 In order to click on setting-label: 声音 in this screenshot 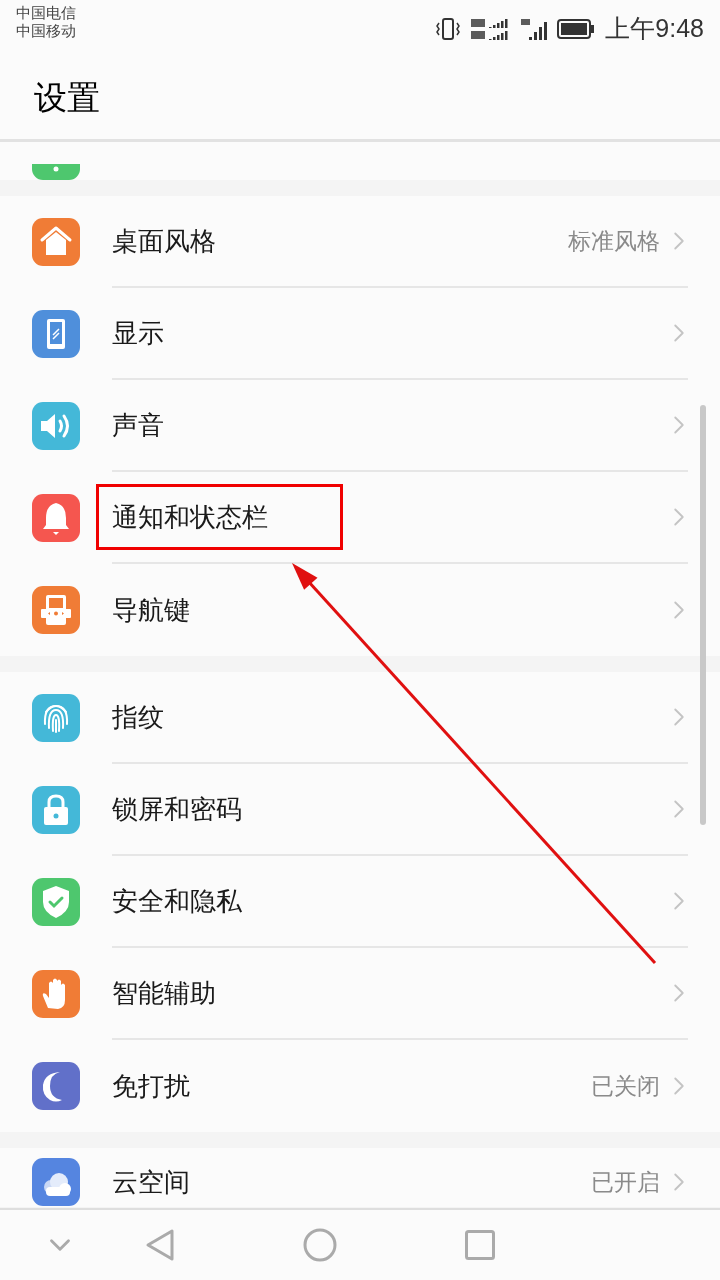, I will do `click(138, 425)`.